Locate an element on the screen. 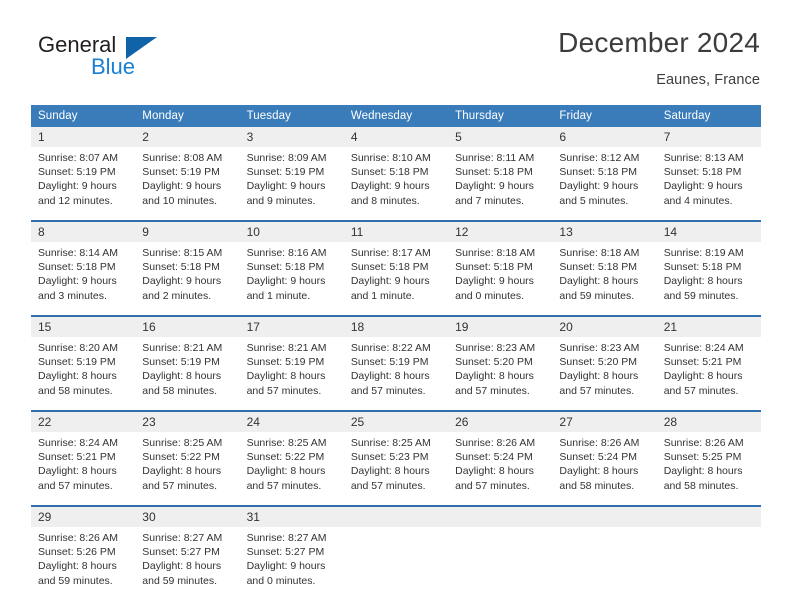 Image resolution: width=792 pixels, height=612 pixels. day-cell-number: 19 is located at coordinates (500, 326).